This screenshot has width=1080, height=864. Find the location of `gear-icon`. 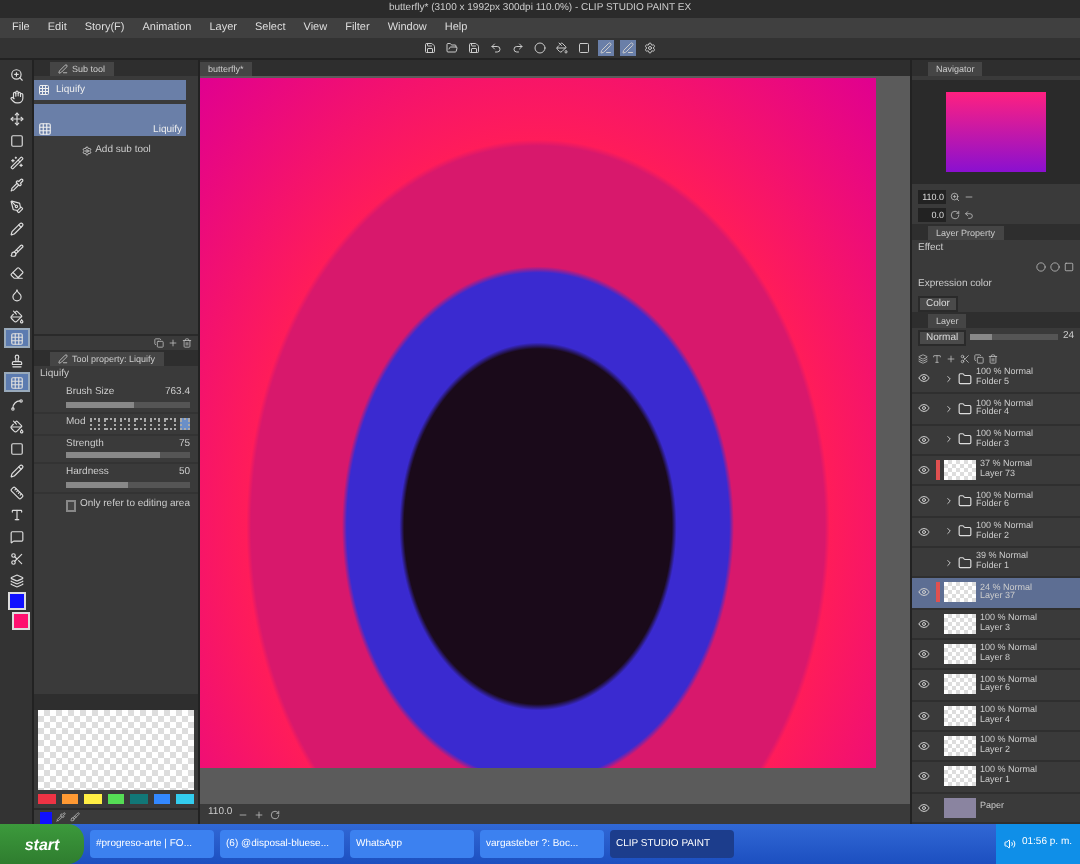

gear-icon is located at coordinates (86, 151).